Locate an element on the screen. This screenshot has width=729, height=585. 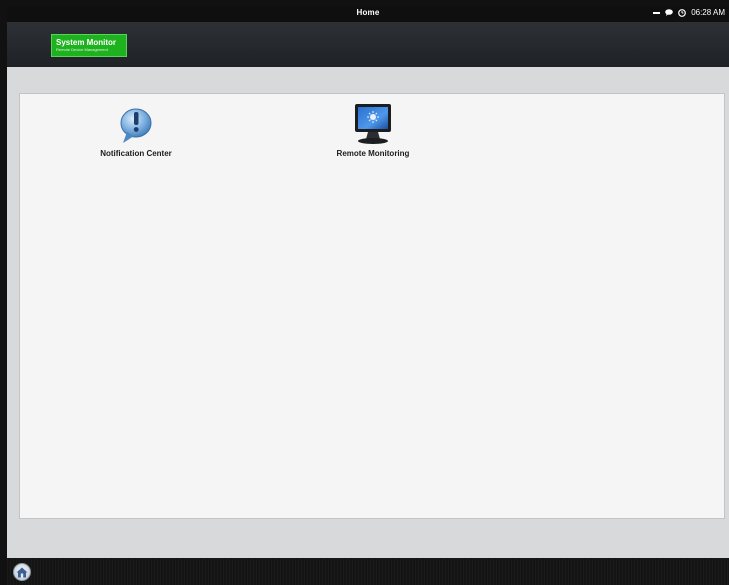
chat-bubble-icon is located at coordinates (669, 12).